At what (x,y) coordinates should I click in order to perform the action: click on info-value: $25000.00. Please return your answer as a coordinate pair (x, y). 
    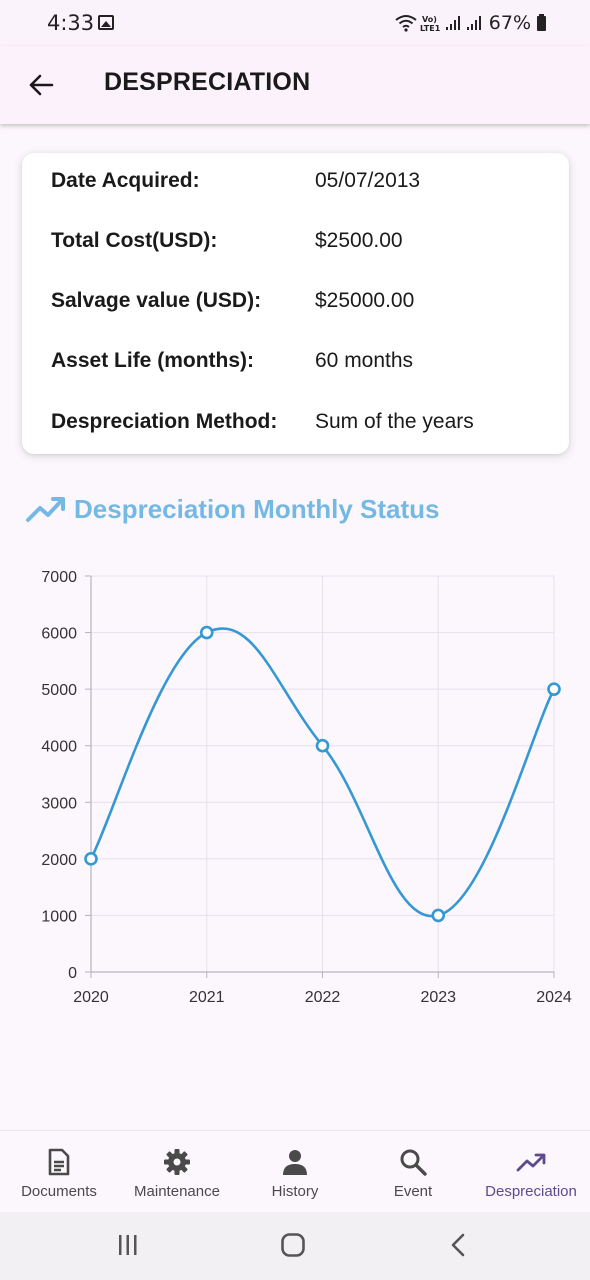
    Looking at the image, I should click on (365, 300).